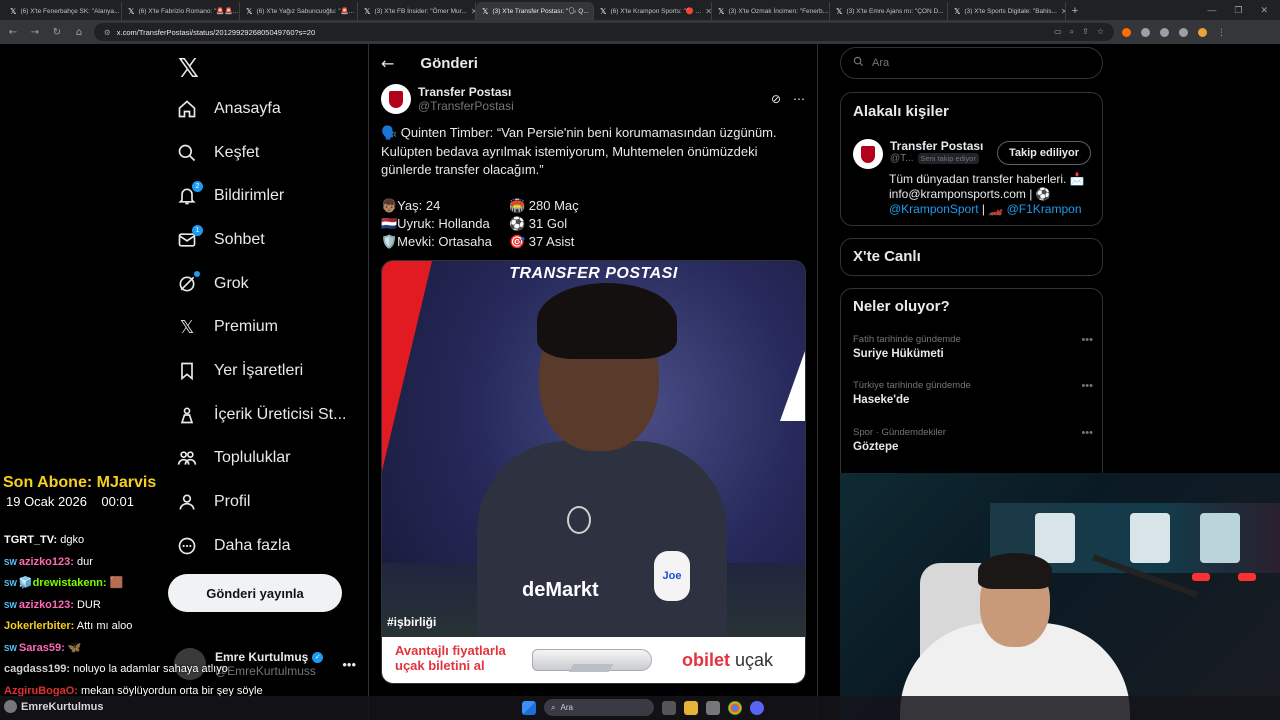 This screenshot has height=720, width=1280. What do you see at coordinates (771, 11) in the screenshot?
I see `browser-tab: 𝕏(3) X'te Ozmak İncimen: "Fenerb...✕` at bounding box center [771, 11].